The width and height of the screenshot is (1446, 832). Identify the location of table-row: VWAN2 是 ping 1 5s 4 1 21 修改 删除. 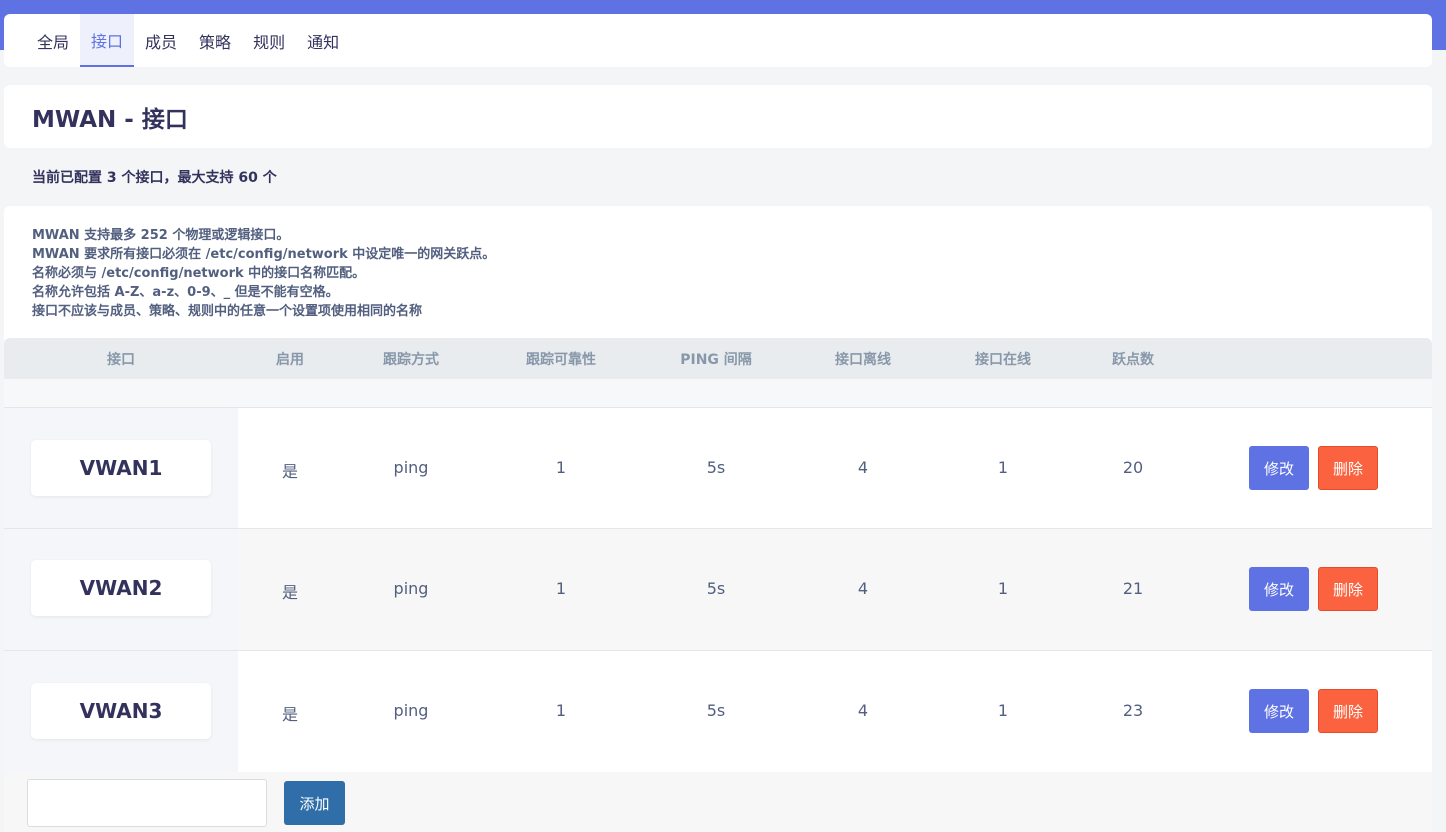
(718, 590).